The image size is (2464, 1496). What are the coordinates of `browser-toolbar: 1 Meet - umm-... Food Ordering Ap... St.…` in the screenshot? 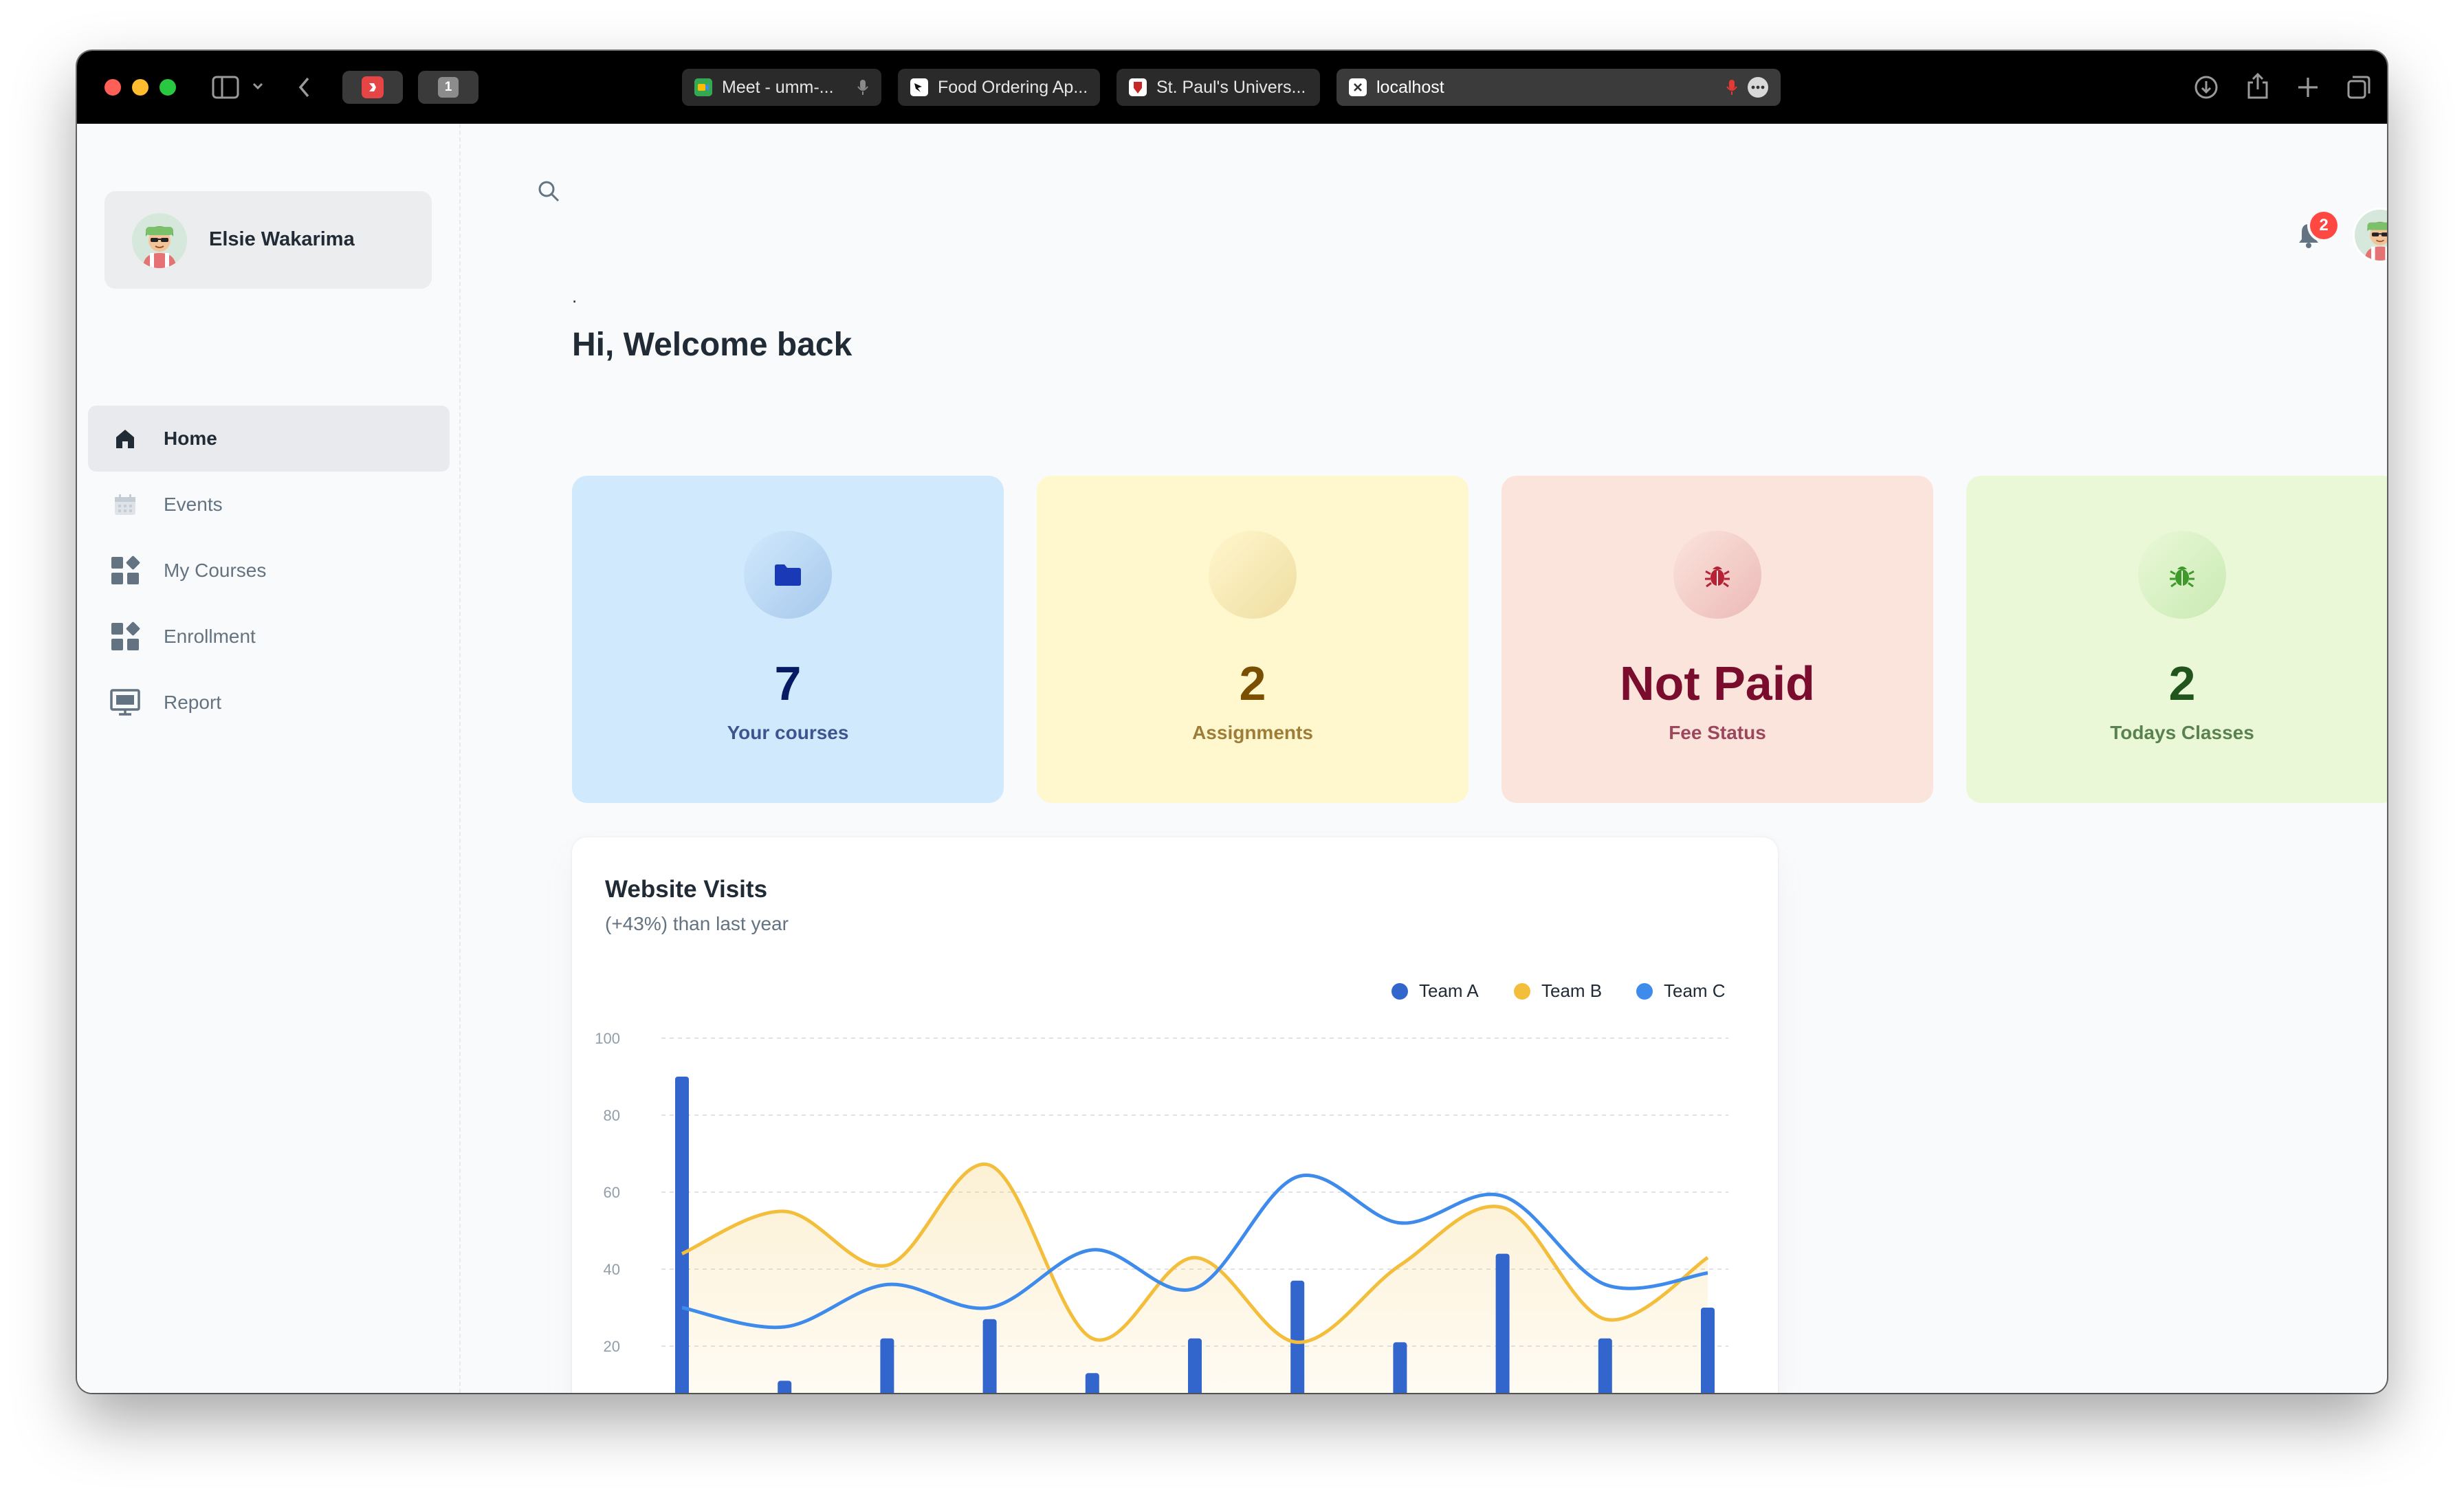 It's located at (1232, 87).